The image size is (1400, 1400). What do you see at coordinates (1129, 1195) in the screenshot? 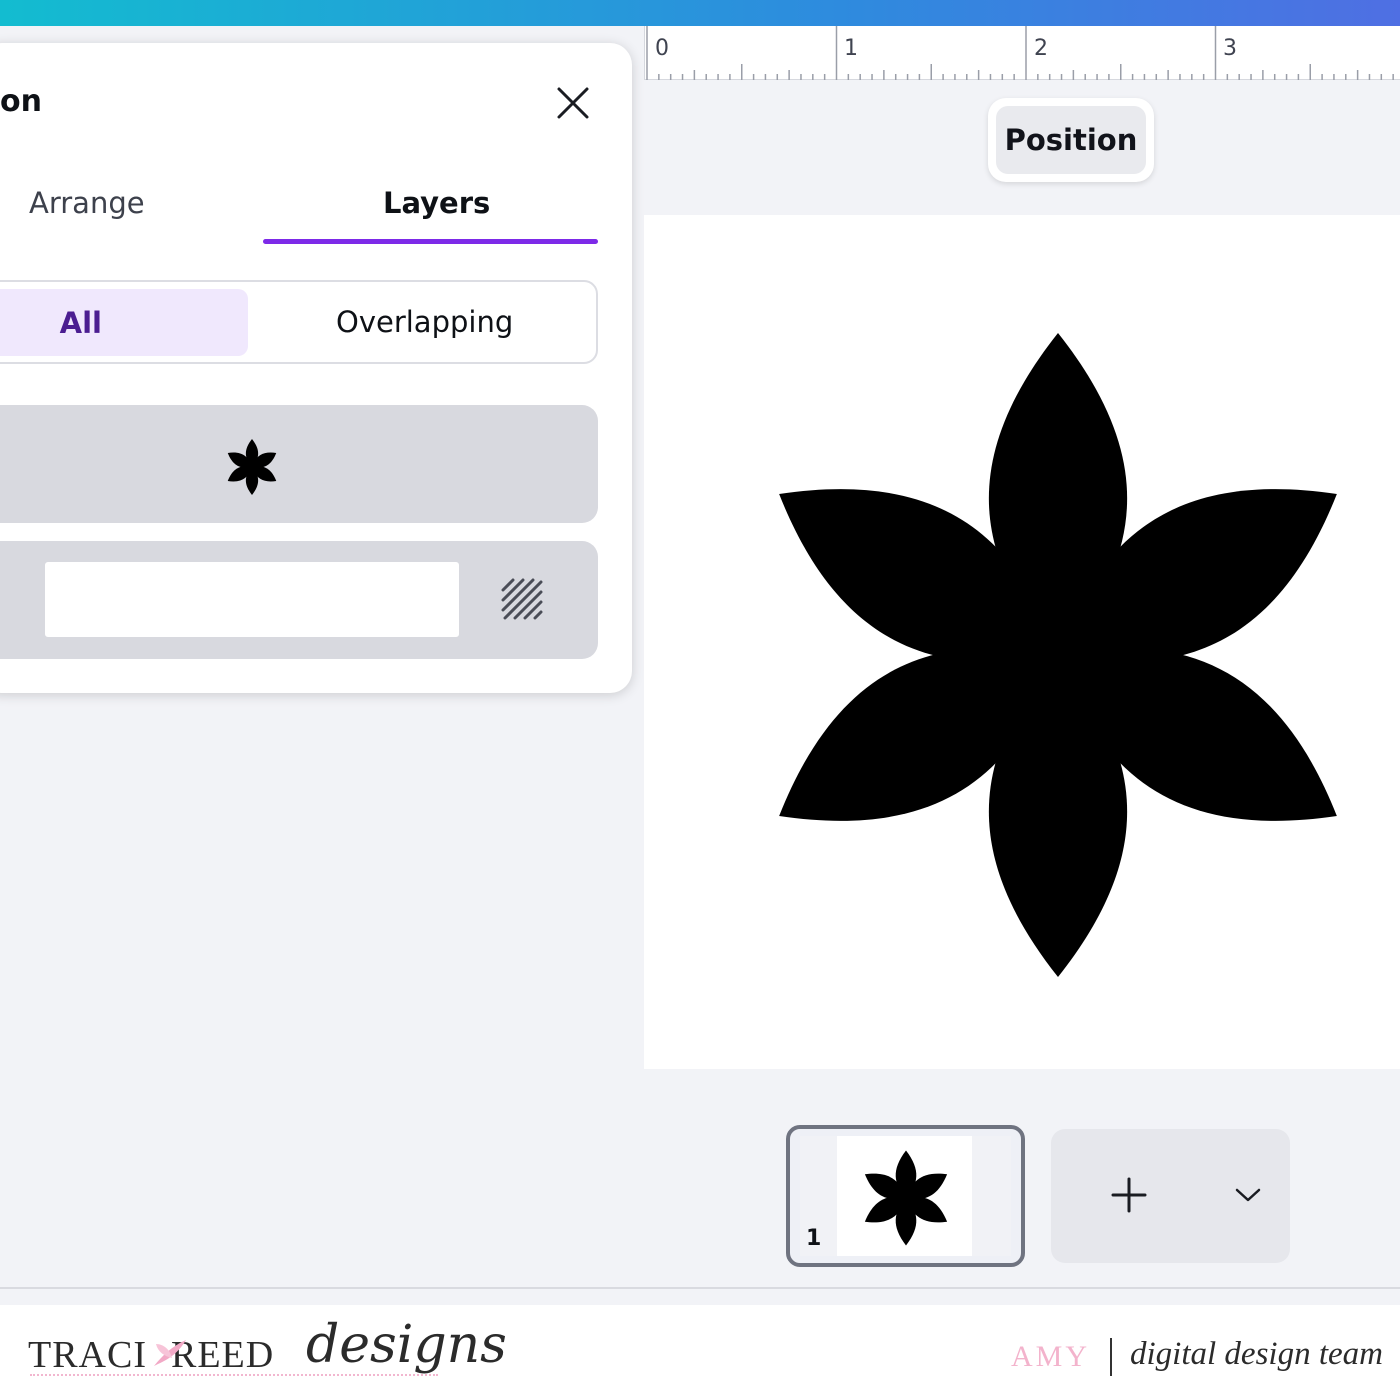
I see `plus-icon` at bounding box center [1129, 1195].